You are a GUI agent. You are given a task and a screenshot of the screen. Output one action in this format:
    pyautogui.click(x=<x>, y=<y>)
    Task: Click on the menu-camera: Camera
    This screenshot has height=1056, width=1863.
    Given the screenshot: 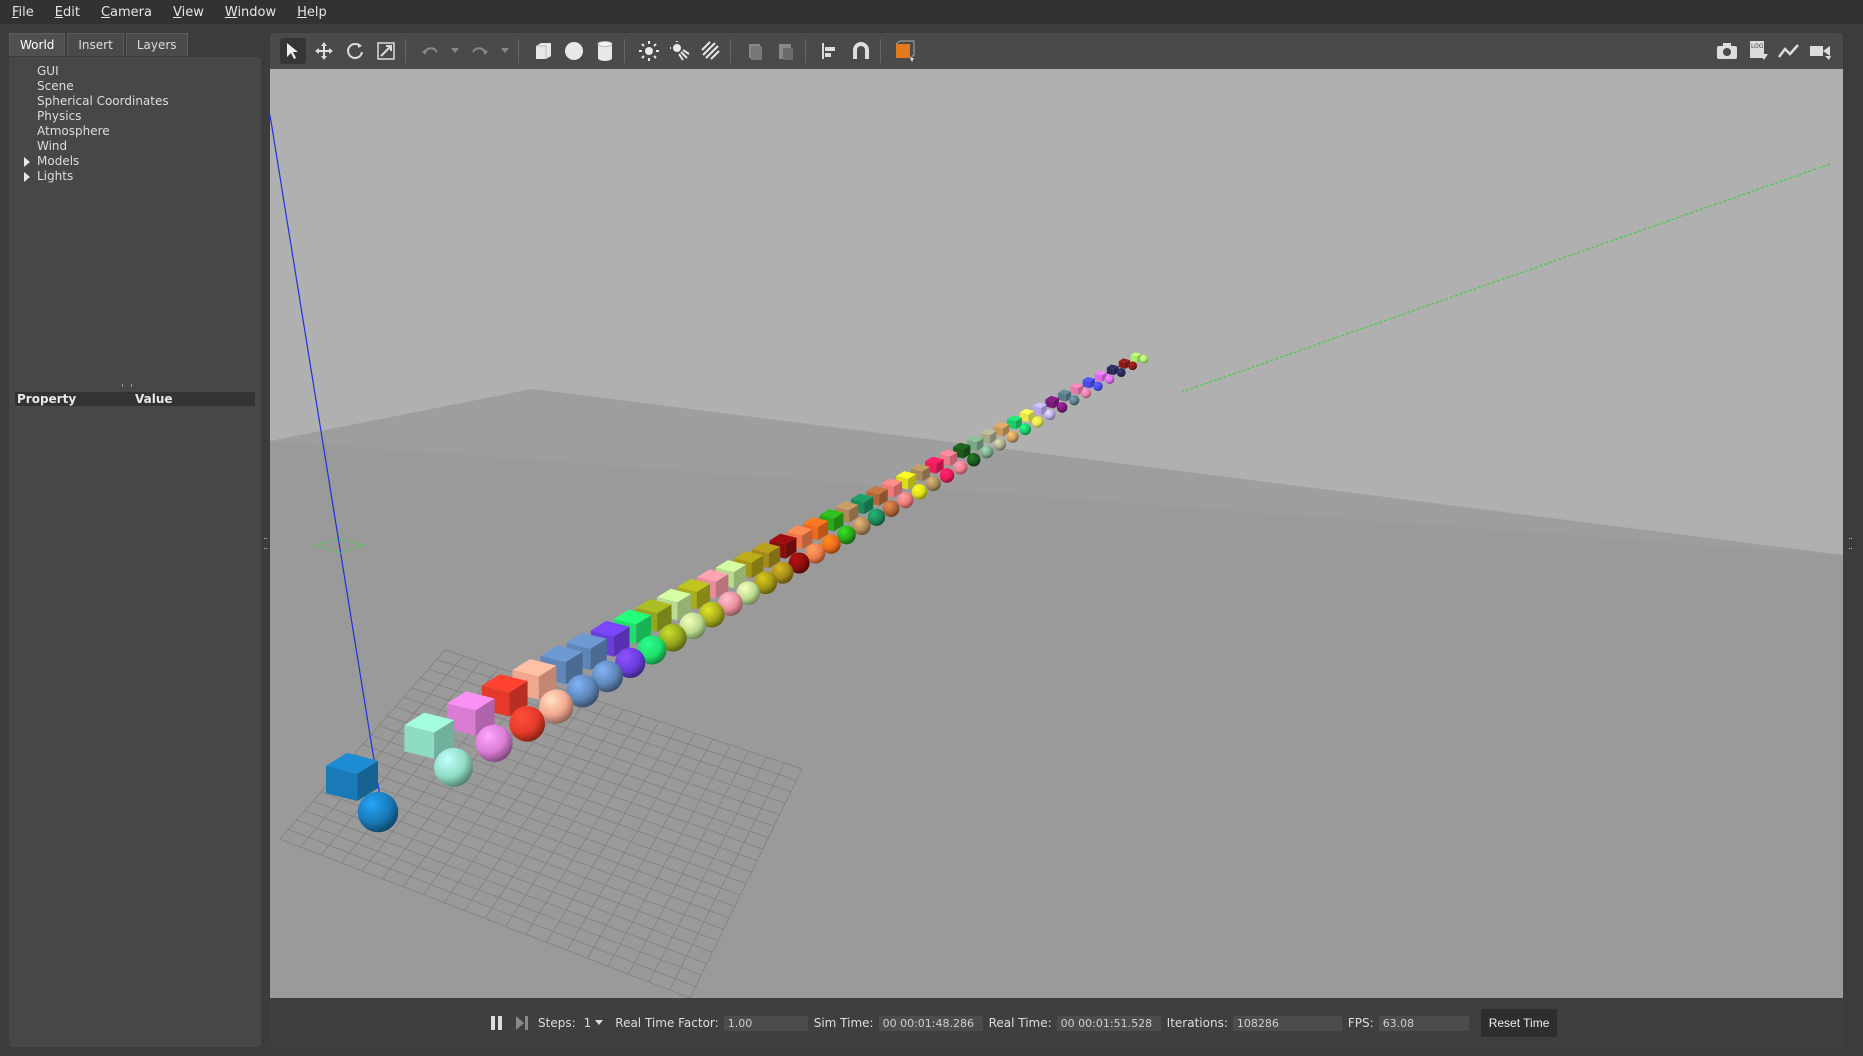 What is the action you would take?
    pyautogui.click(x=125, y=12)
    